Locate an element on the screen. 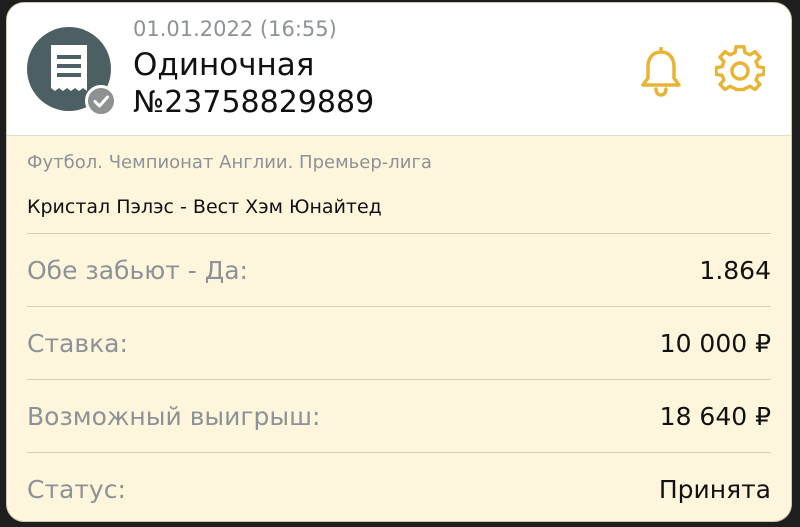 The width and height of the screenshot is (800, 527). bell-icon is located at coordinates (661, 71).